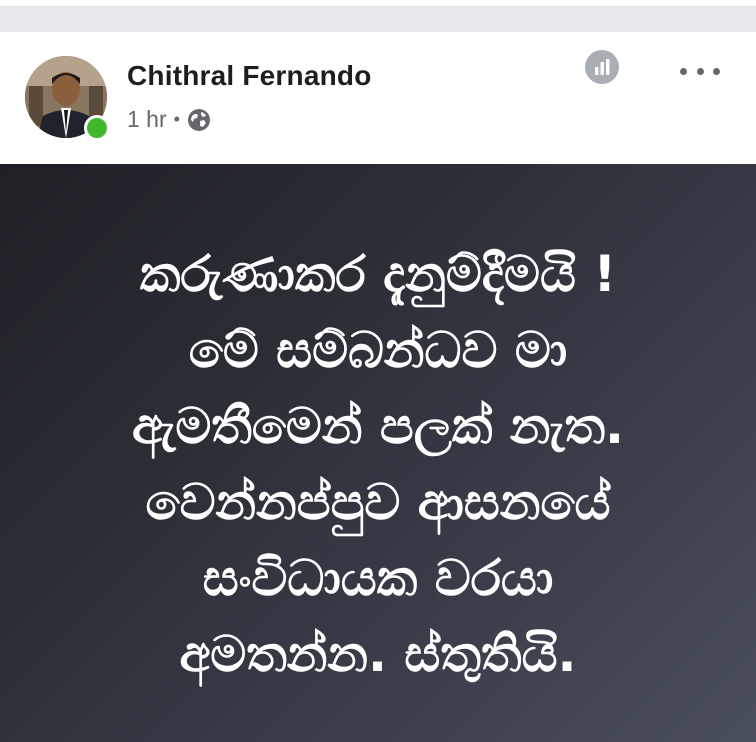  Describe the element at coordinates (249, 76) in the screenshot. I see `author-name: Chithral Fernando` at that location.